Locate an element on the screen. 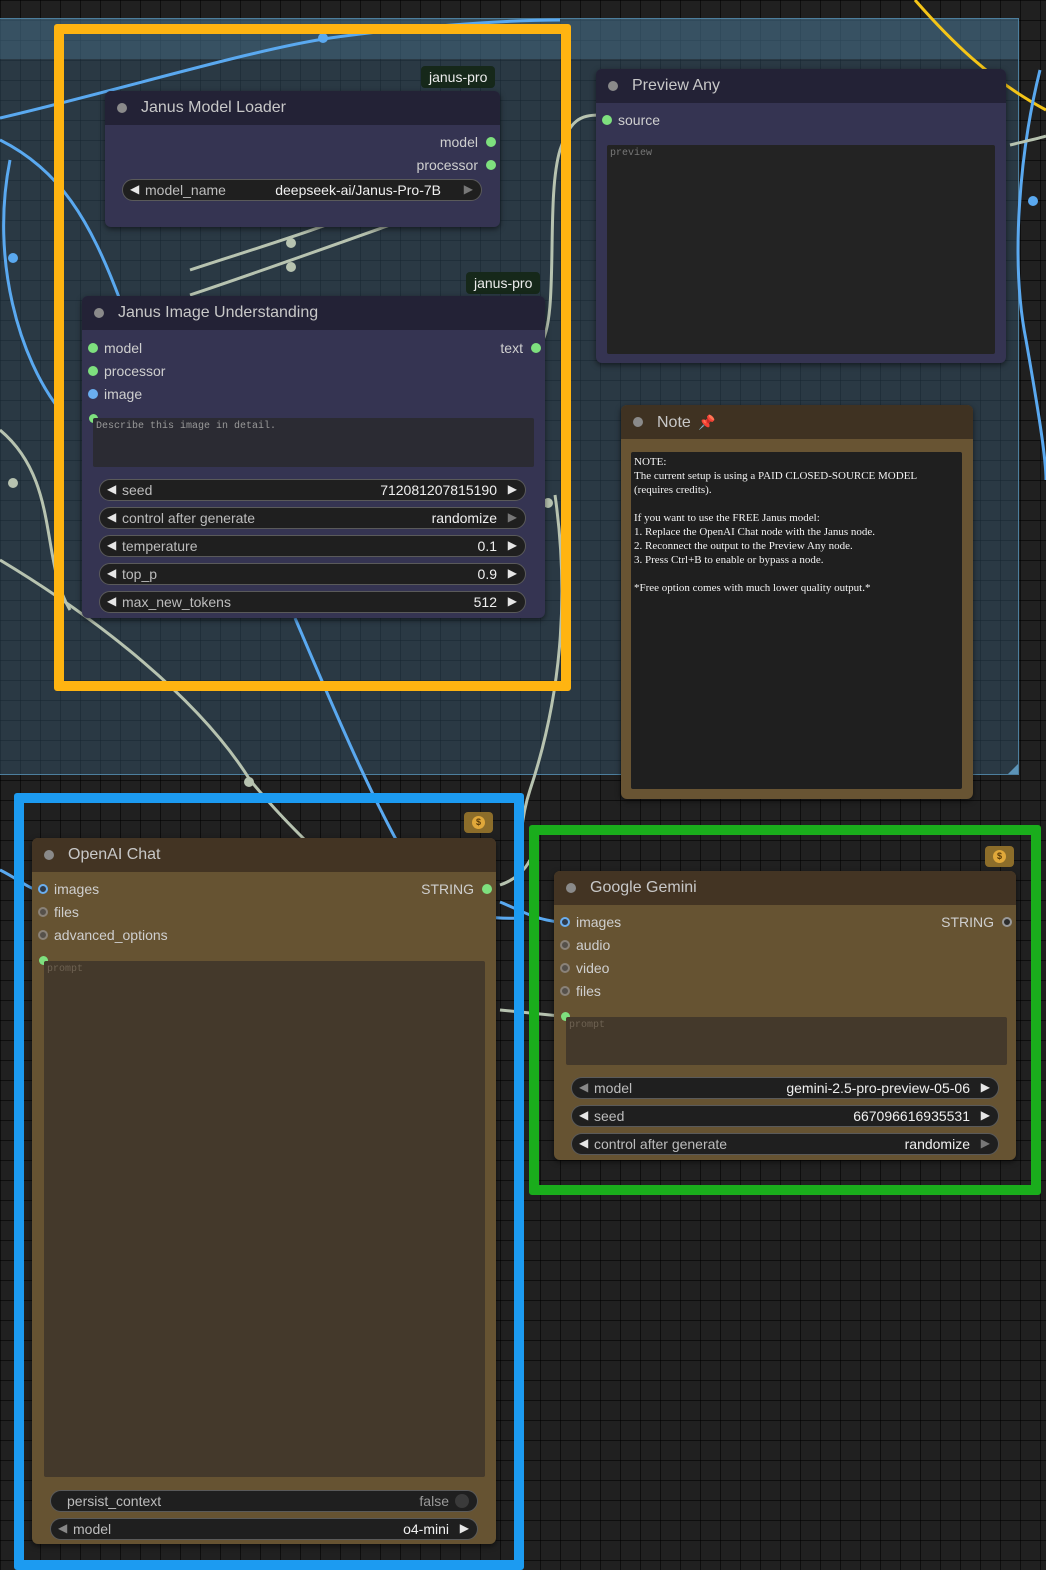 Image resolution: width=1046 pixels, height=1570 pixels. node-title: Note 📌 is located at coordinates (797, 422).